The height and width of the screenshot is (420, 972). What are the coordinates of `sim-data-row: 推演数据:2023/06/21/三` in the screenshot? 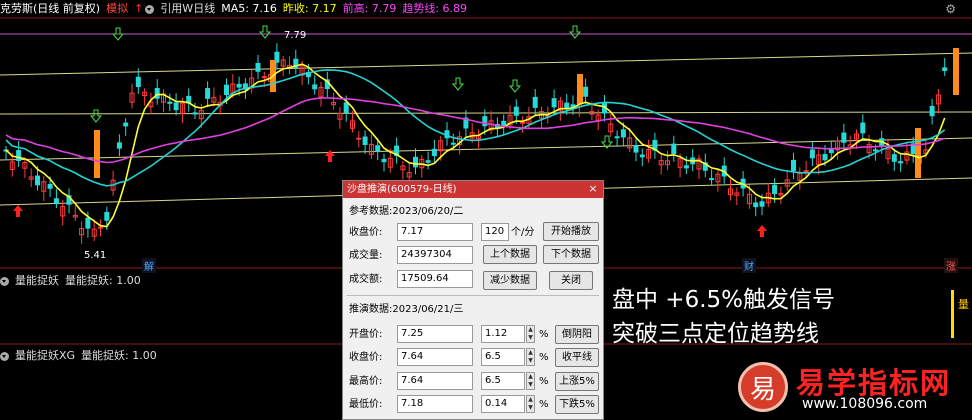 It's located at (406, 310).